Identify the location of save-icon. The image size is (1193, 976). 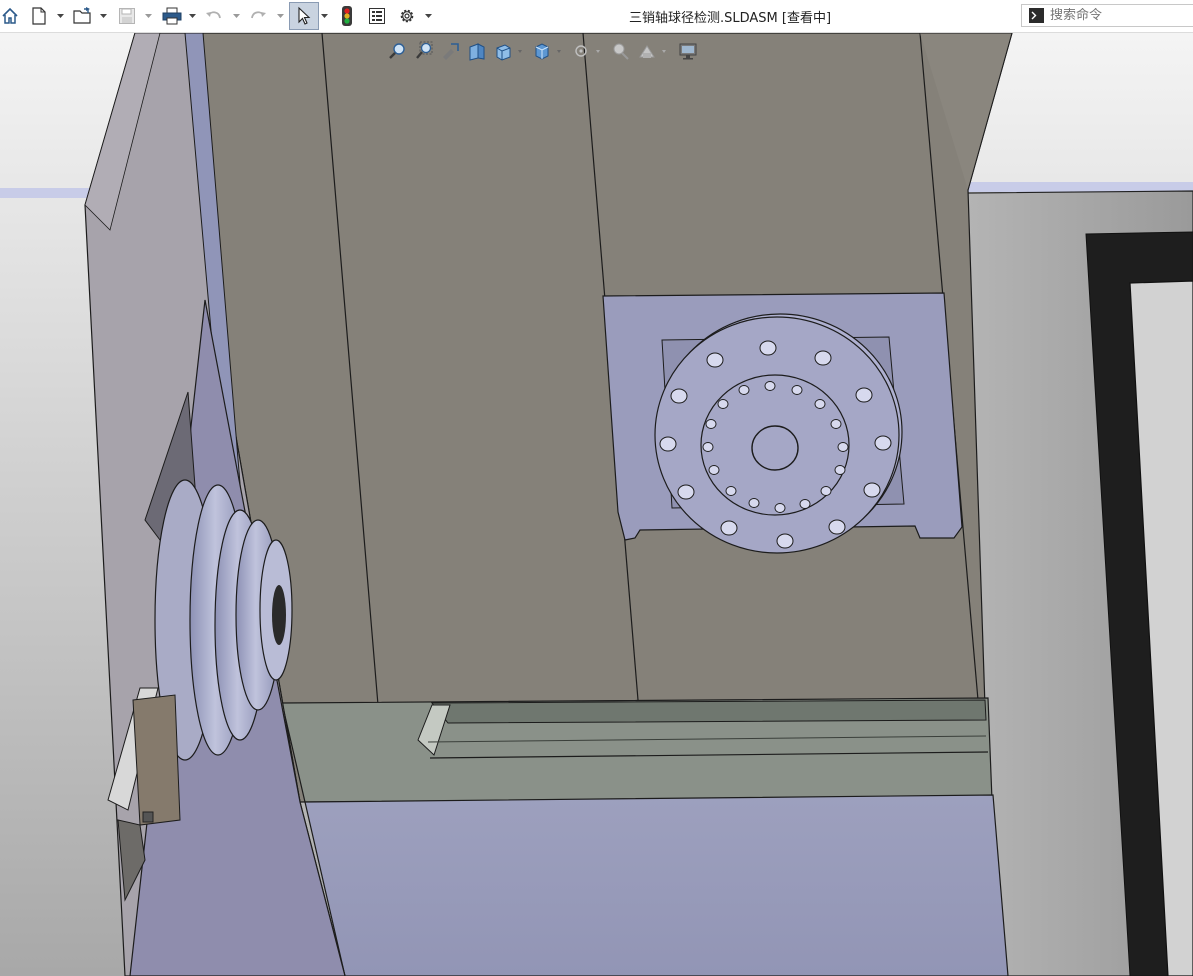
(127, 16).